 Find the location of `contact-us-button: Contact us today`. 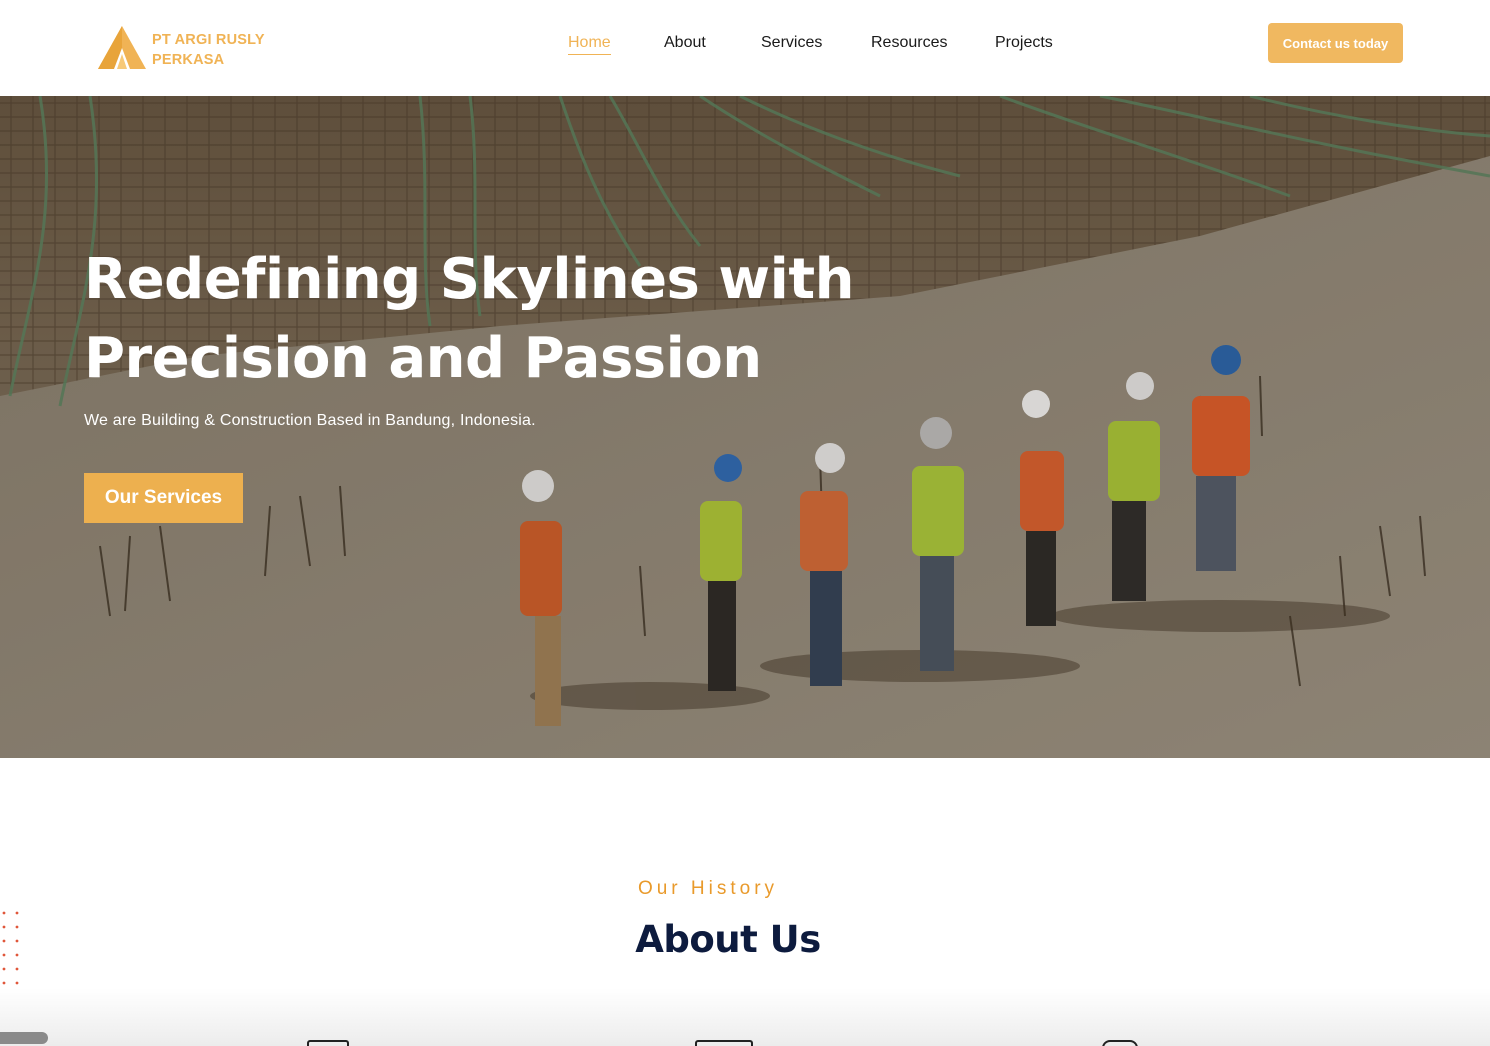

contact-us-button: Contact us today is located at coordinates (1335, 43).